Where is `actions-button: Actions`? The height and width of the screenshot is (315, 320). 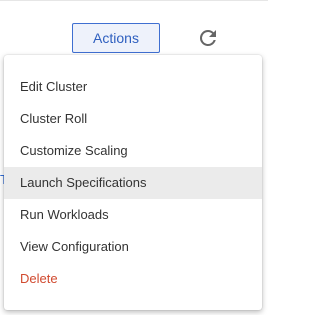 actions-button: Actions is located at coordinates (116, 38).